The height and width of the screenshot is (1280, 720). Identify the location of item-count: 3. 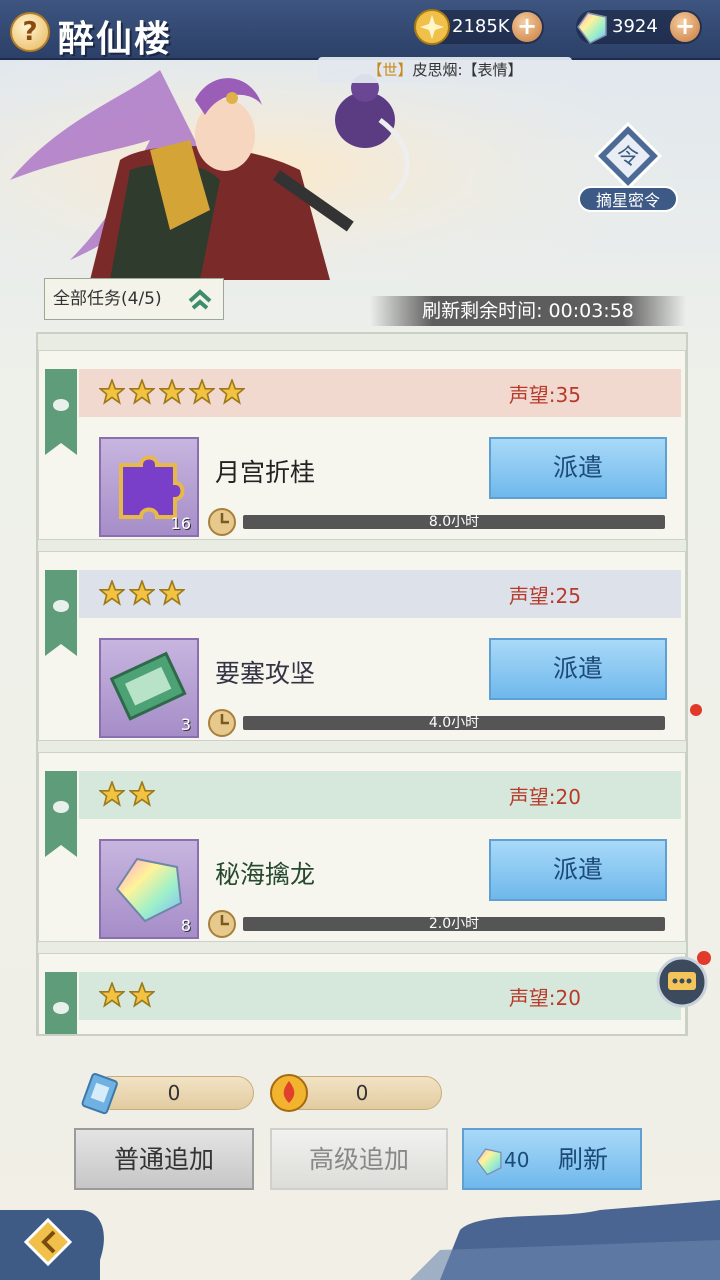
(185, 724).